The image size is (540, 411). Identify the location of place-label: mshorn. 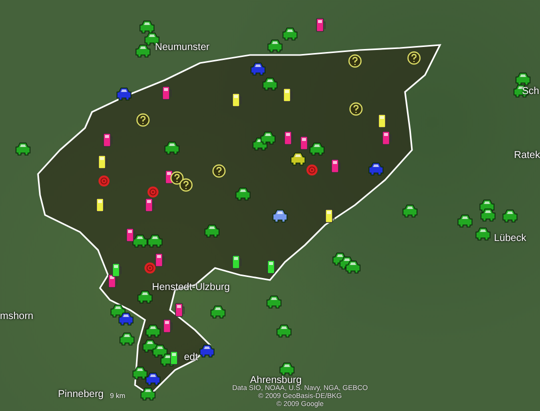
(17, 317).